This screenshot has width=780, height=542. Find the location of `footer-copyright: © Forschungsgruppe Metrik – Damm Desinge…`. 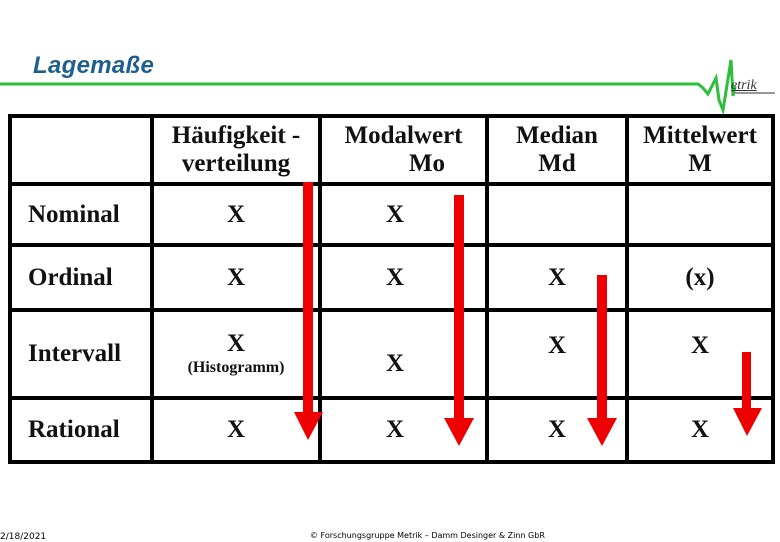

footer-copyright: © Forschungsgruppe Metrik – Damm Desinge… is located at coordinates (427, 535).